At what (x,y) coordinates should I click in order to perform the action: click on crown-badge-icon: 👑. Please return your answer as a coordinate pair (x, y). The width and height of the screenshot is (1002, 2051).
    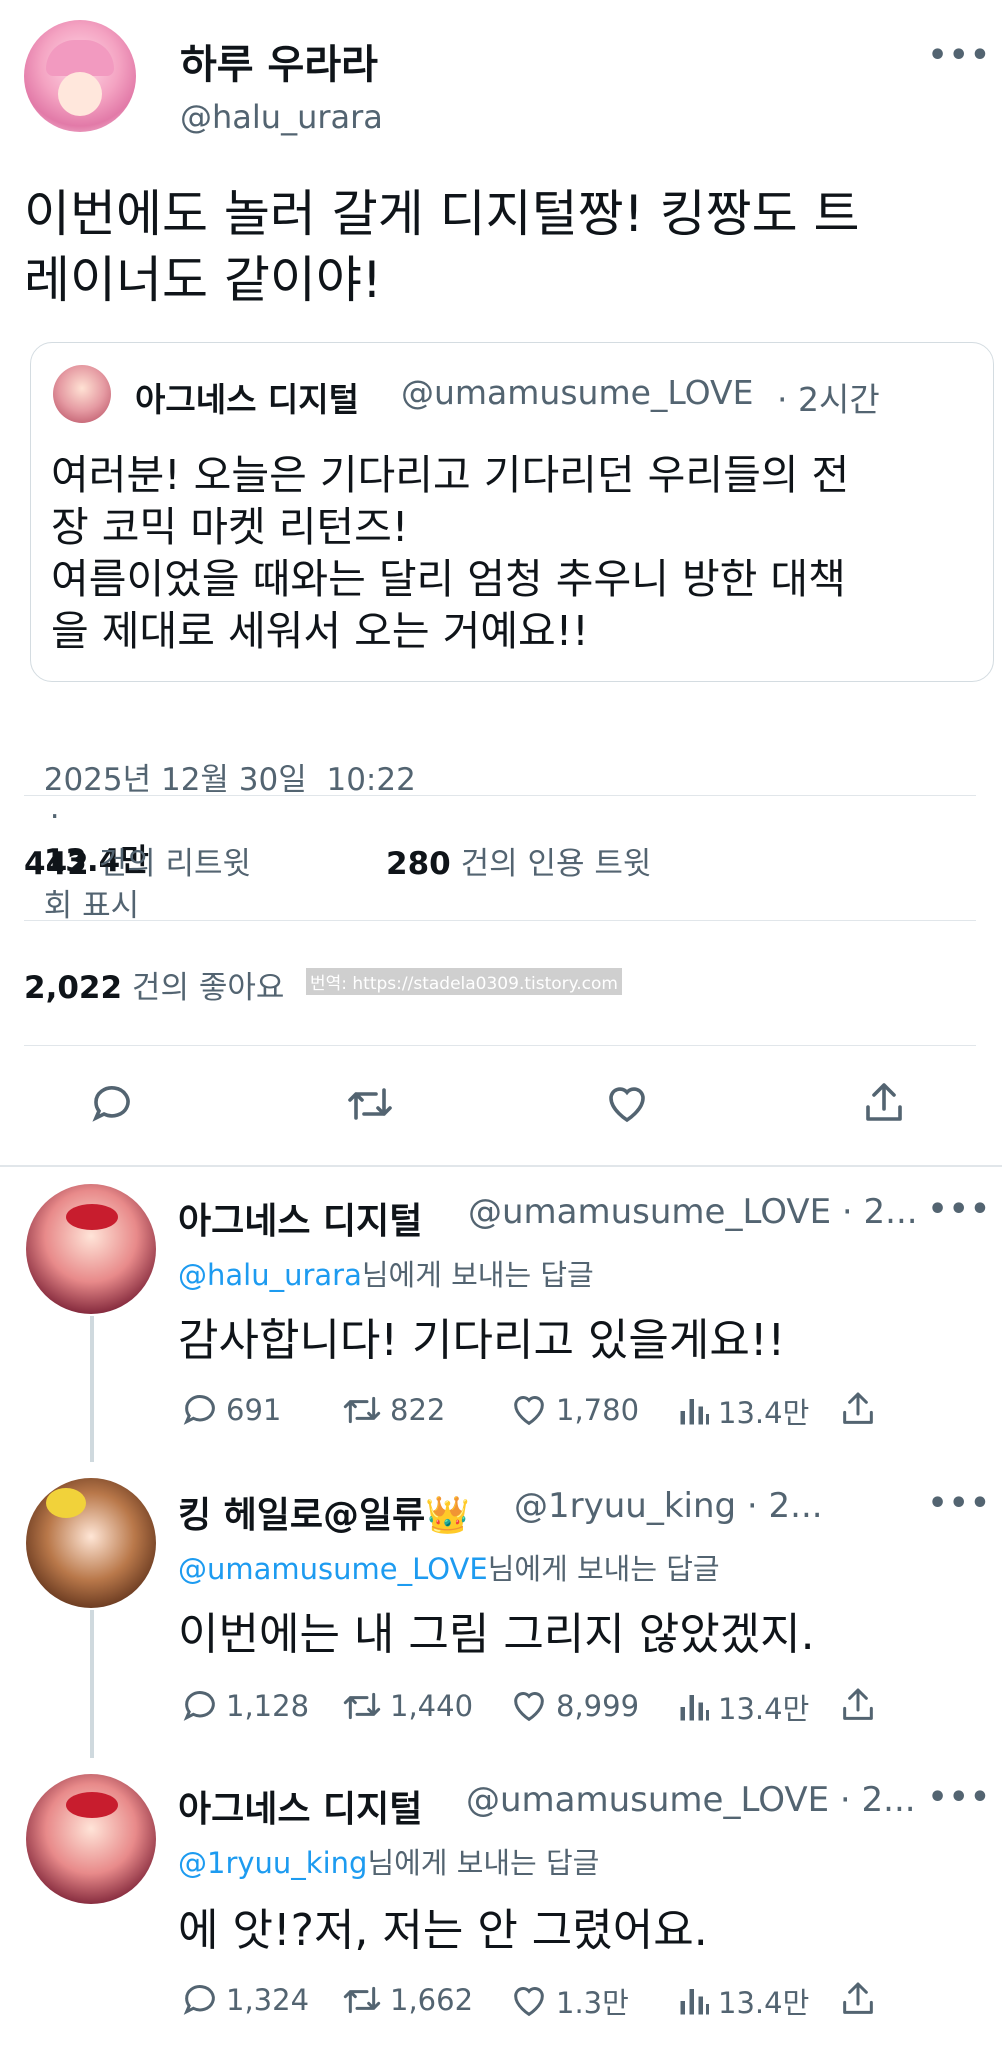
    Looking at the image, I should click on (448, 1515).